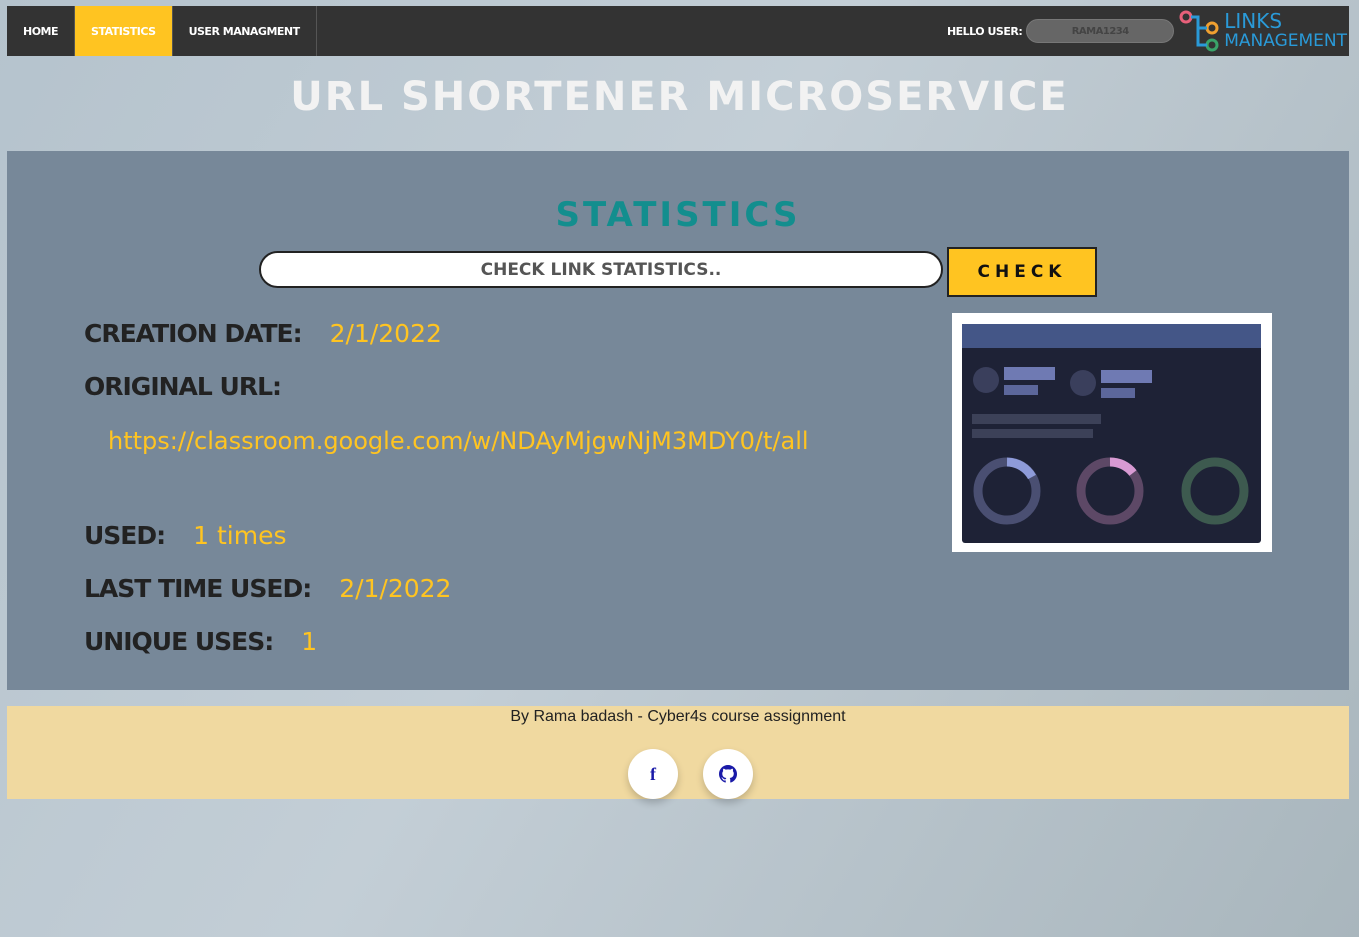 The image size is (1359, 937). I want to click on used-row: USED: 1 times, so click(185, 535).